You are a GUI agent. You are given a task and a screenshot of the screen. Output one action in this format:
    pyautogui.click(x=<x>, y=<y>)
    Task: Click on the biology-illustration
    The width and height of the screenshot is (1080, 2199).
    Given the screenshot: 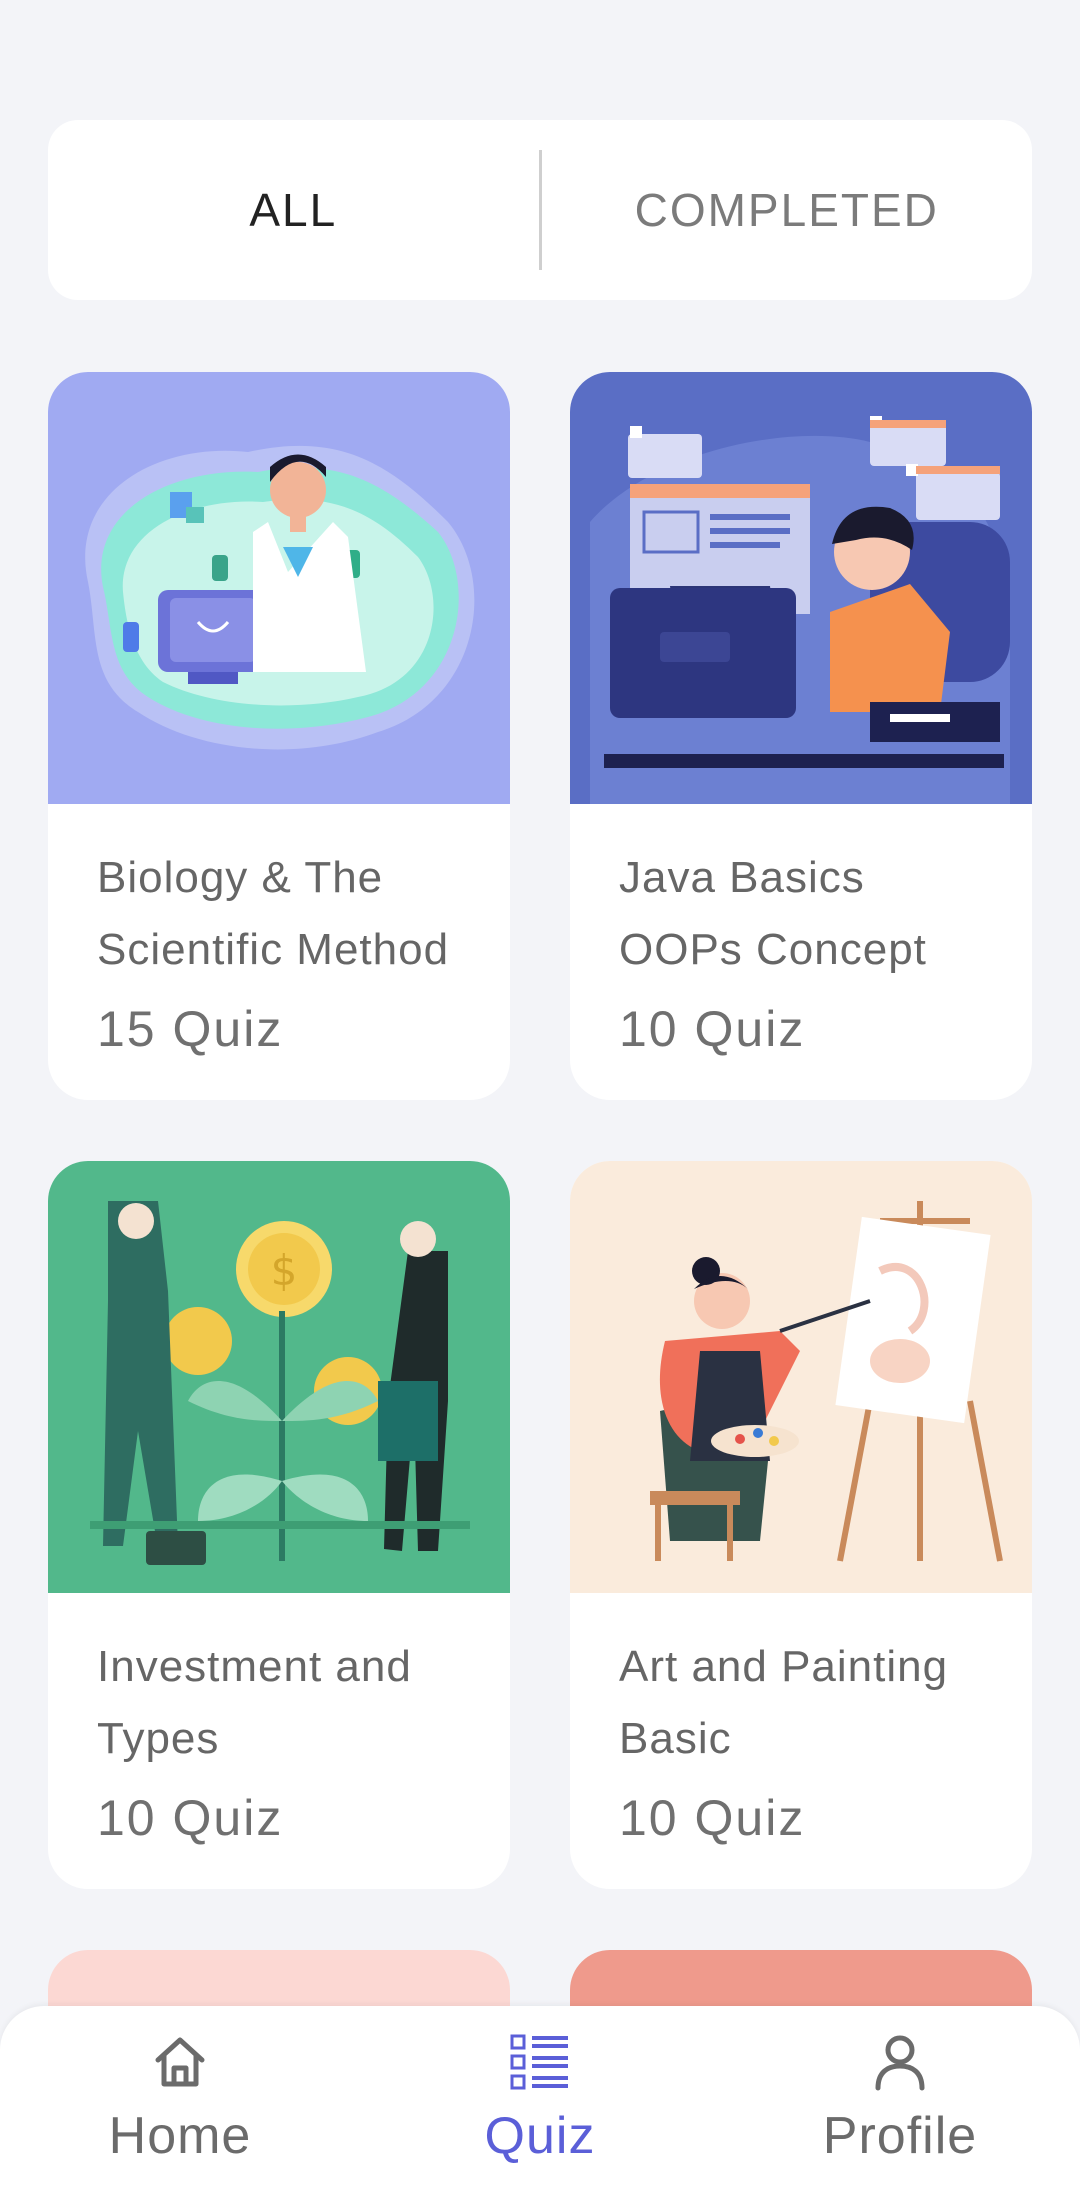 What is the action you would take?
    pyautogui.click(x=279, y=588)
    